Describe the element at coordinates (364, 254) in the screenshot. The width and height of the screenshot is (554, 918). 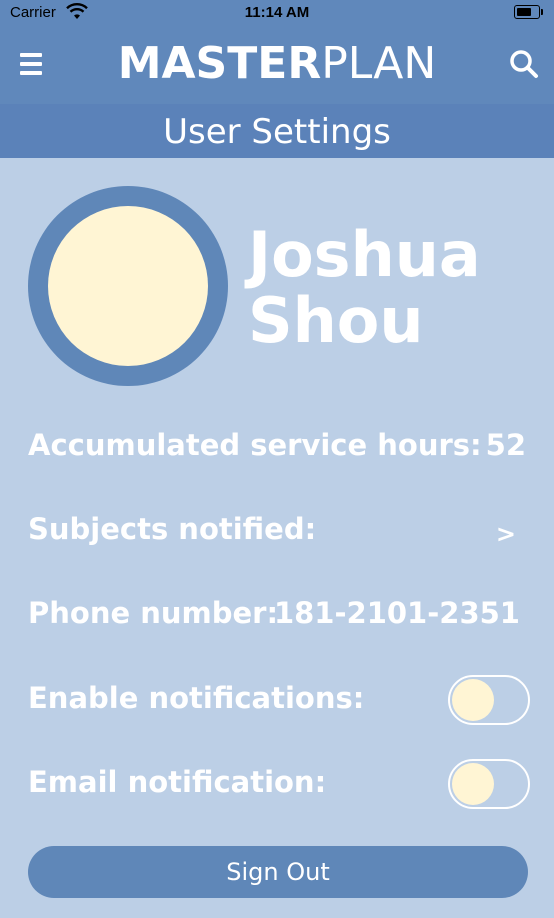
I see `user-first-name: Joshua` at that location.